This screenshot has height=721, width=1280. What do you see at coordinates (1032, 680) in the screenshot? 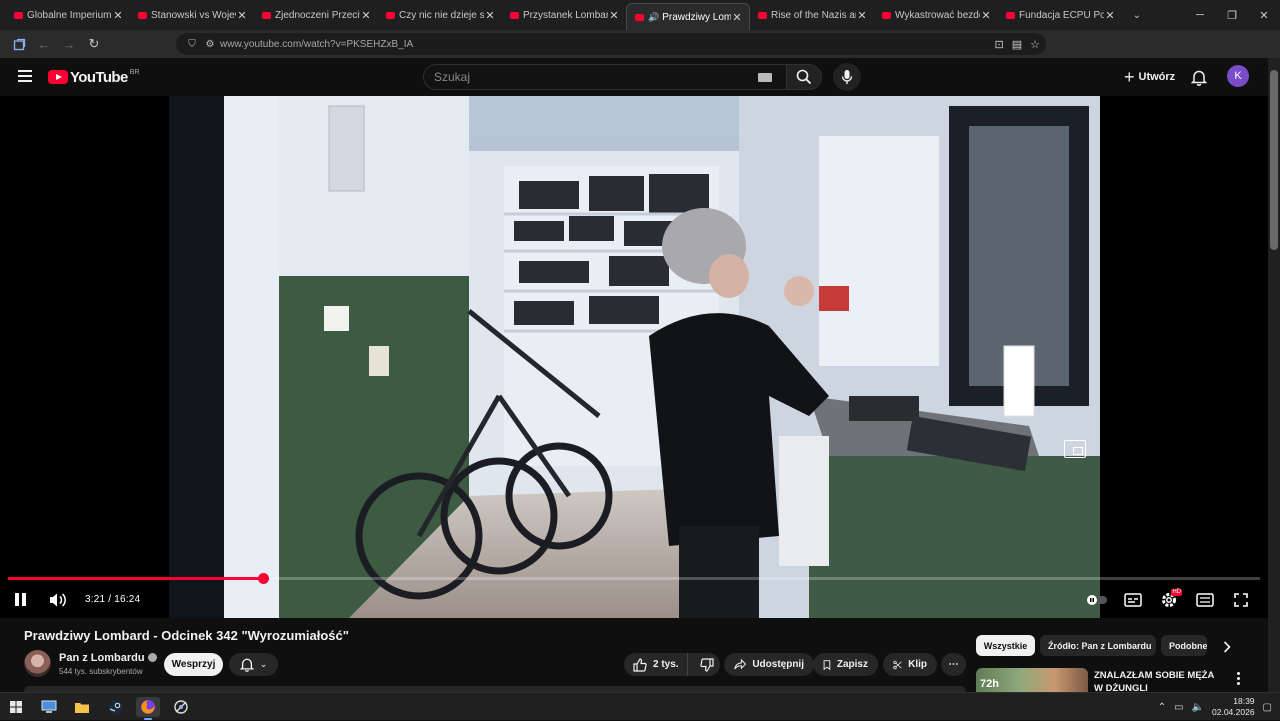
I see `recommended-video-thumbnail: 72h` at bounding box center [1032, 680].